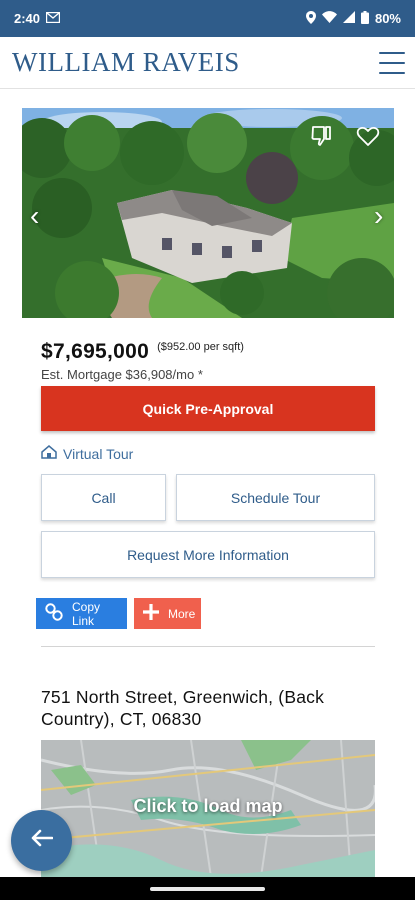  I want to click on click-to-load-map-label: Click to load map, so click(208, 806).